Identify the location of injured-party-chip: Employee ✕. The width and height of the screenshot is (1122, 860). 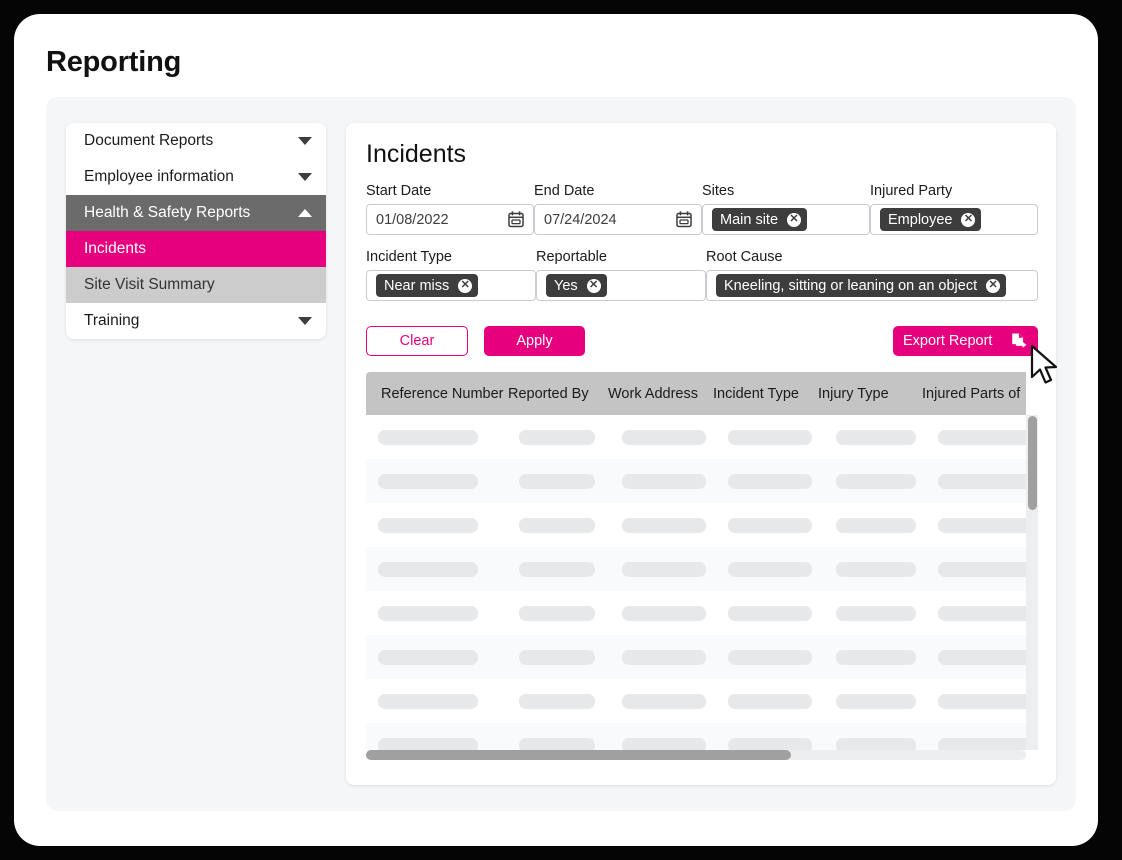
(931, 219).